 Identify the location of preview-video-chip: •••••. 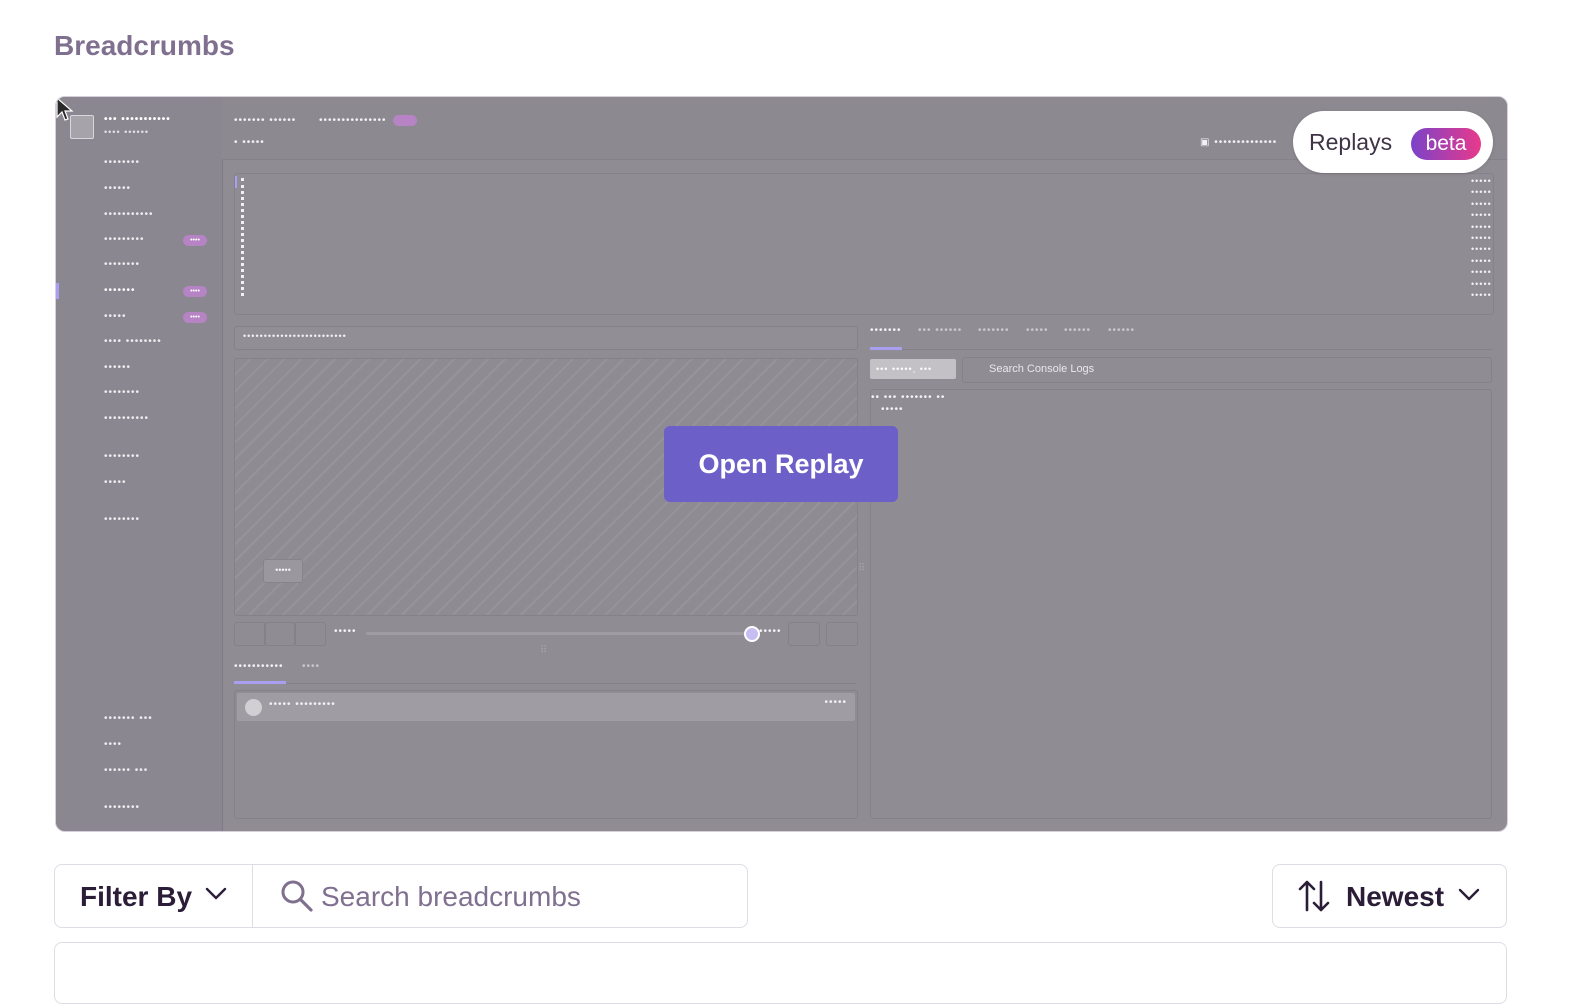
(283, 571).